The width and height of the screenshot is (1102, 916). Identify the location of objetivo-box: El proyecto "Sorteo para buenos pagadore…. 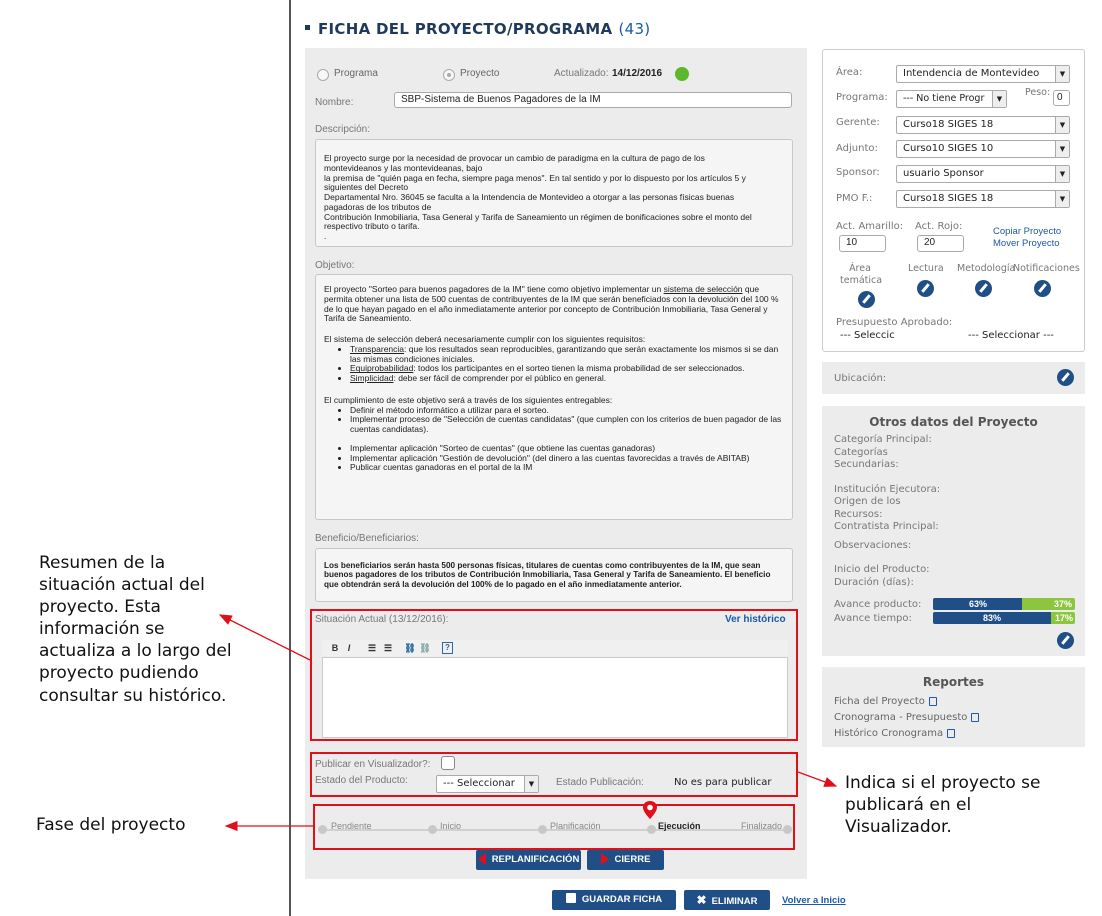
(554, 397).